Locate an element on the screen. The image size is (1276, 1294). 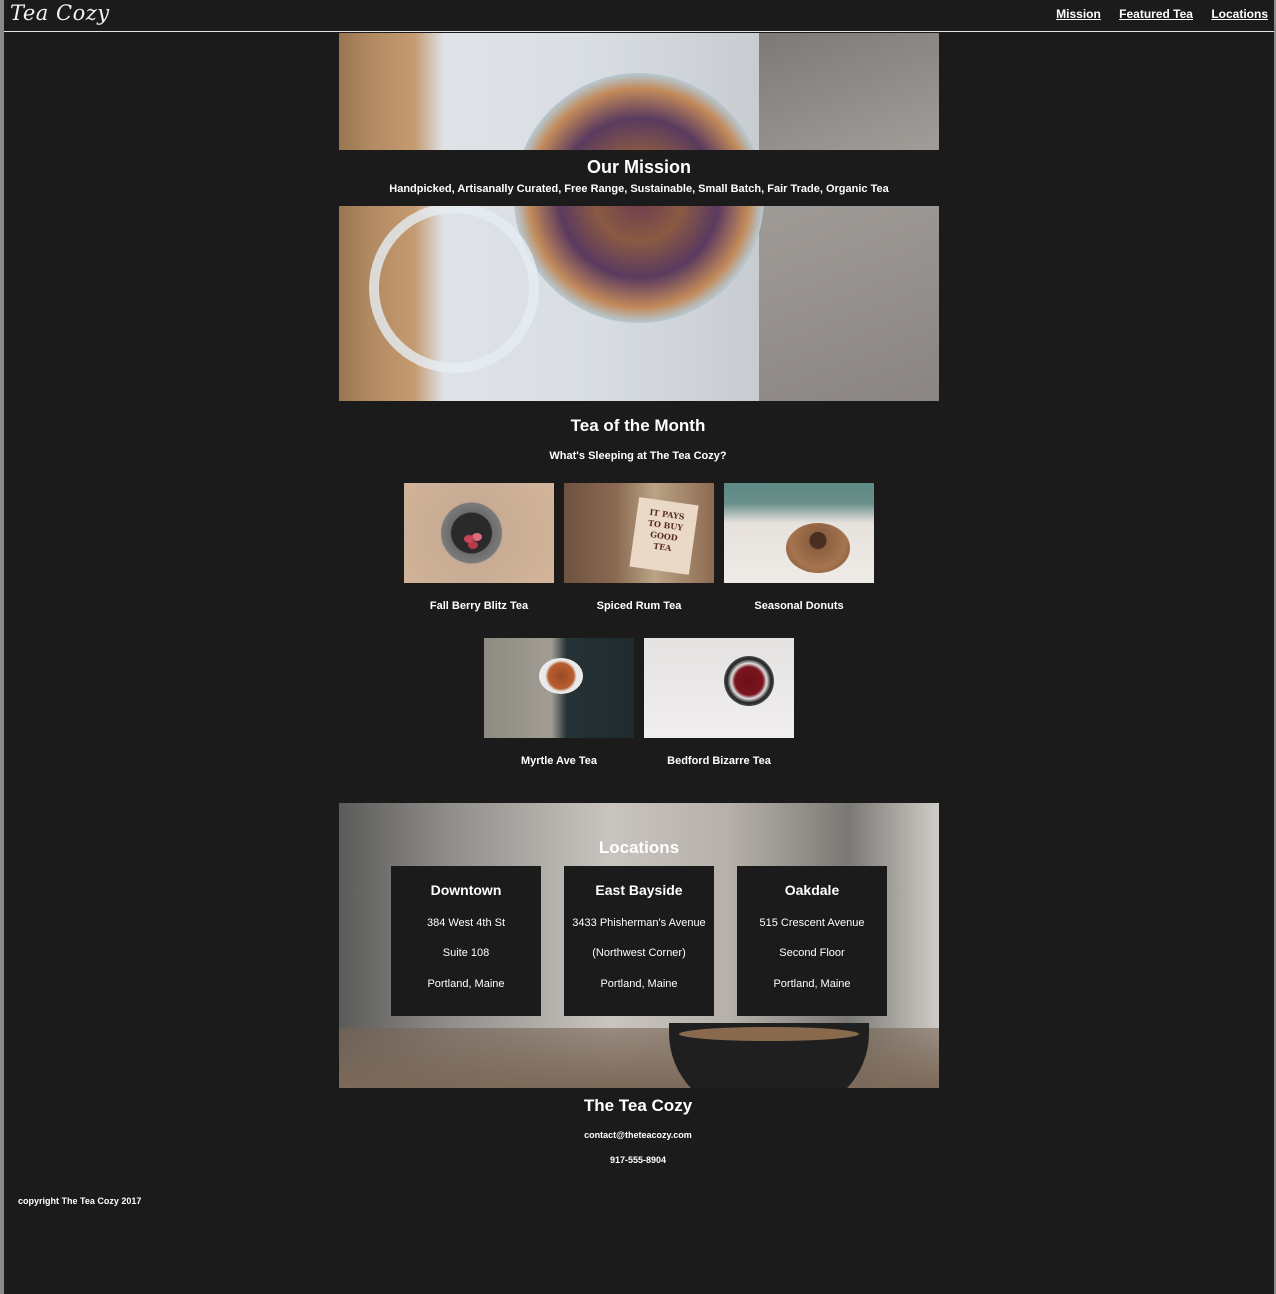
tea-of-month-subtitle: What's Sleeping at The Tea Cozy? is located at coordinates (638, 456).